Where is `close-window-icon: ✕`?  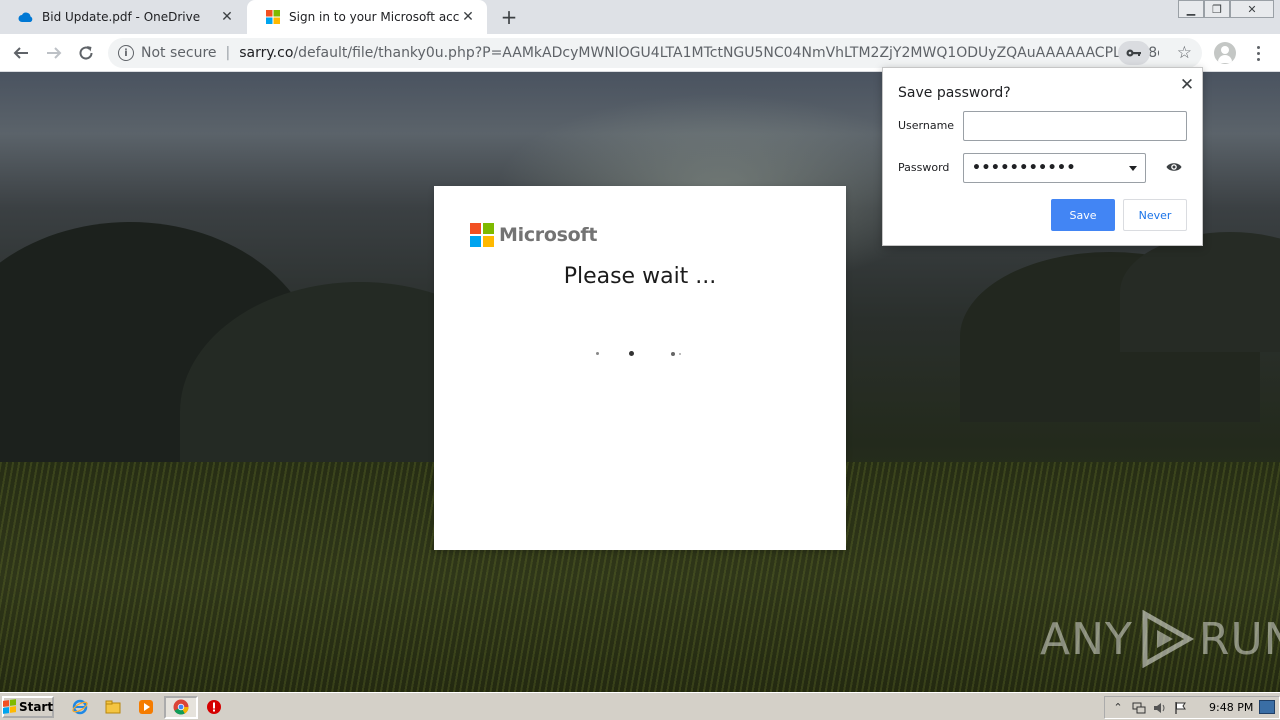 close-window-icon: ✕ is located at coordinates (1252, 9).